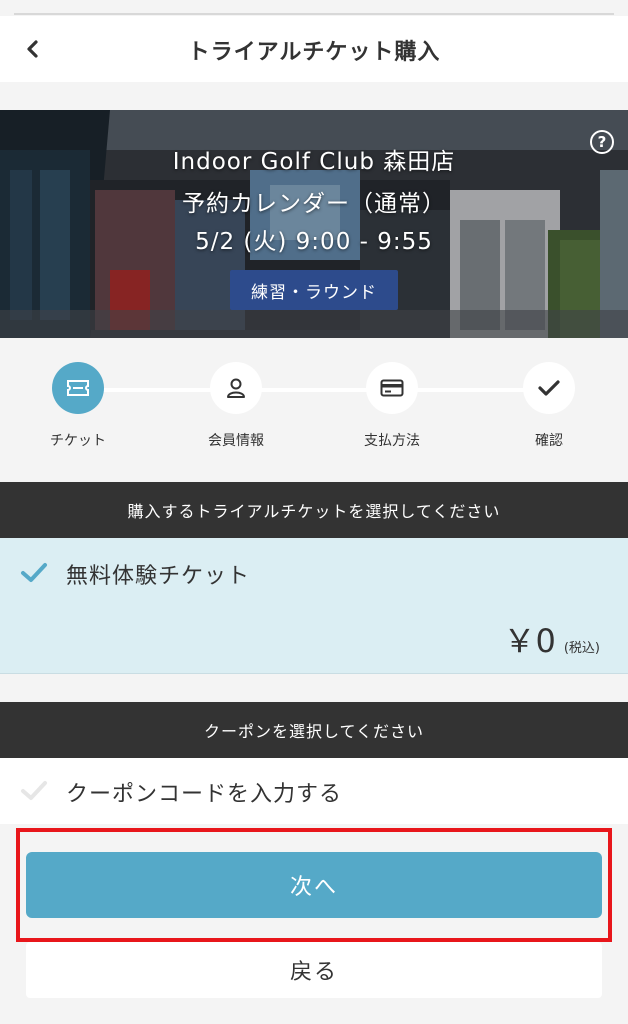 The width and height of the screenshot is (628, 1024). What do you see at coordinates (158, 576) in the screenshot?
I see `ticket-name: 無料体験チケット` at bounding box center [158, 576].